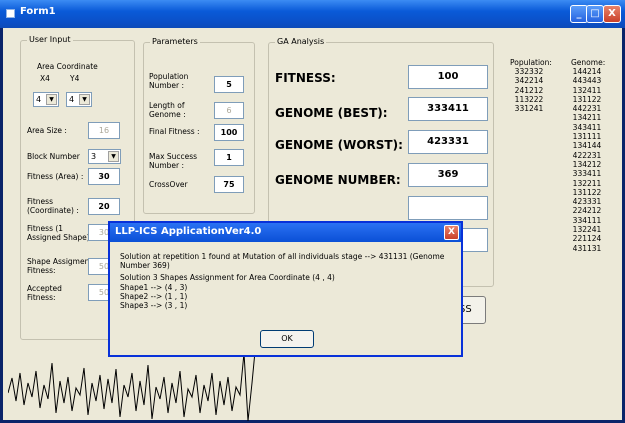 The image size is (625, 423). I want to click on y-label: Y4, so click(75, 78).